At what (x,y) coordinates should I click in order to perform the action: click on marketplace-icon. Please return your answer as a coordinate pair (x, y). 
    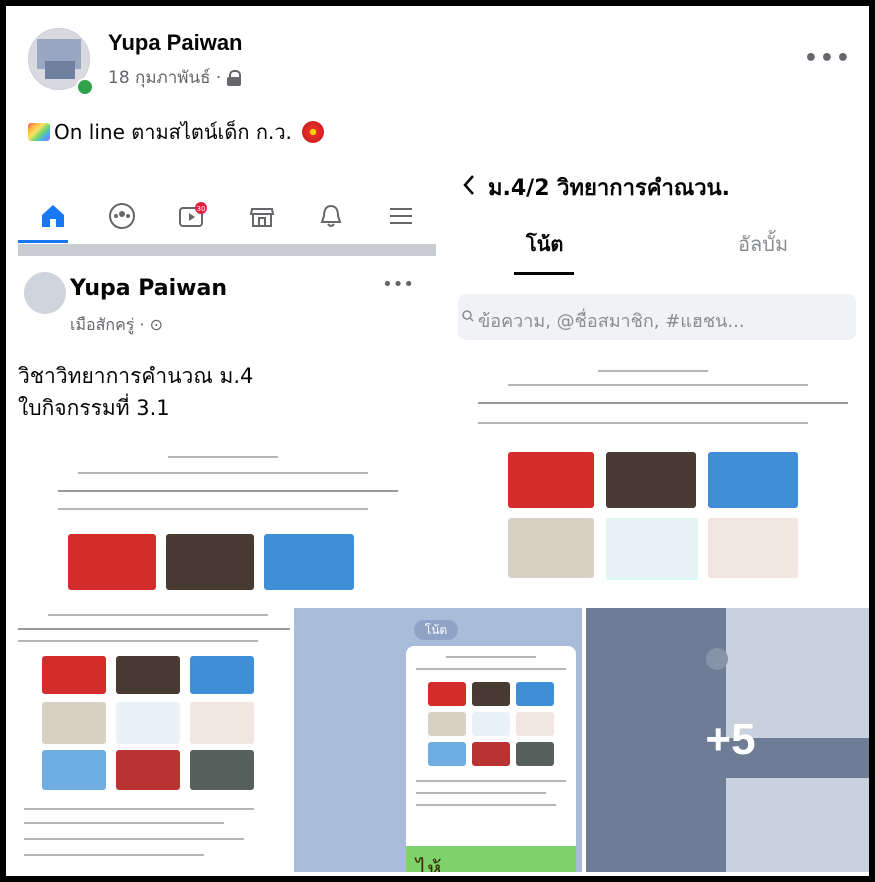
    Looking at the image, I should click on (262, 217).